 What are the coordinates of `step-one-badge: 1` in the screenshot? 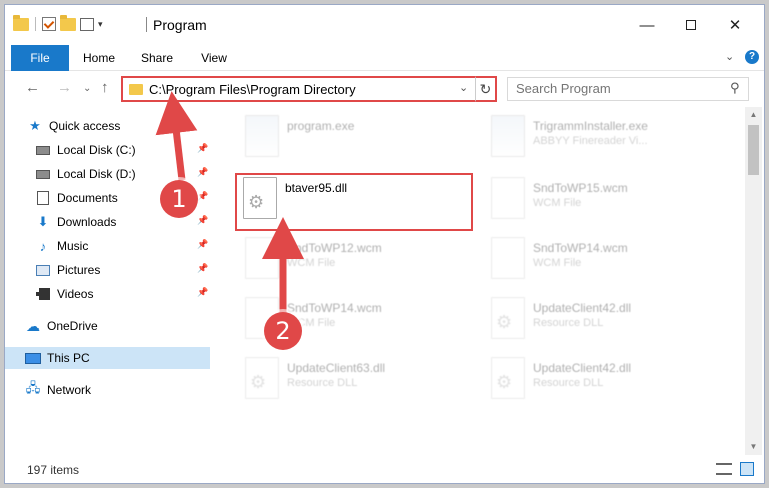 It's located at (179, 199).